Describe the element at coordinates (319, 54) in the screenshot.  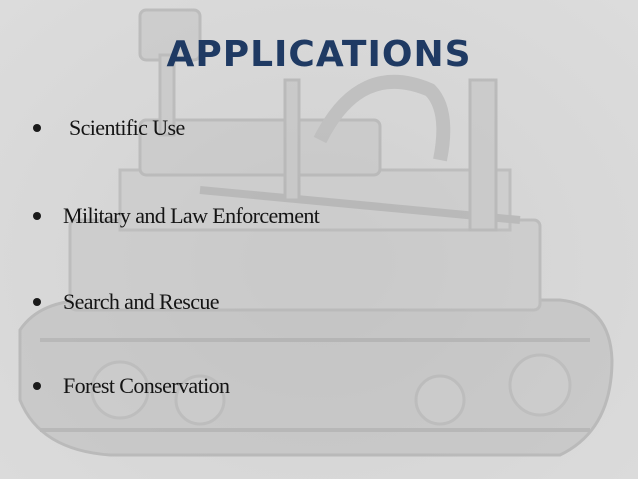
I see `slide-title: APPLICATIONS` at that location.